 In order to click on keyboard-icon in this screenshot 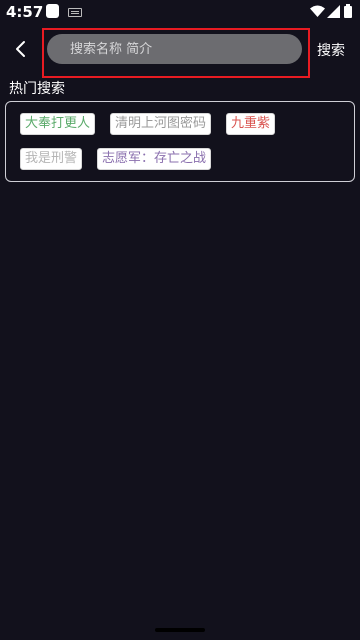, I will do `click(75, 12)`.